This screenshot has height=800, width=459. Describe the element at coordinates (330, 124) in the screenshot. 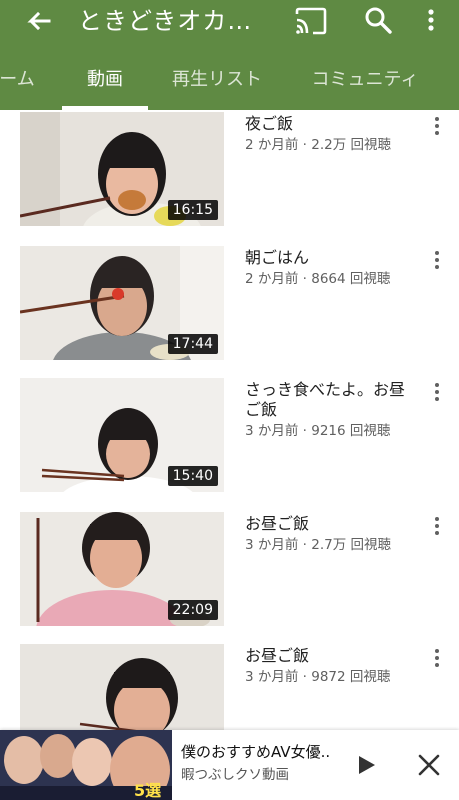

I see `video-title: 夜ご飯` at that location.